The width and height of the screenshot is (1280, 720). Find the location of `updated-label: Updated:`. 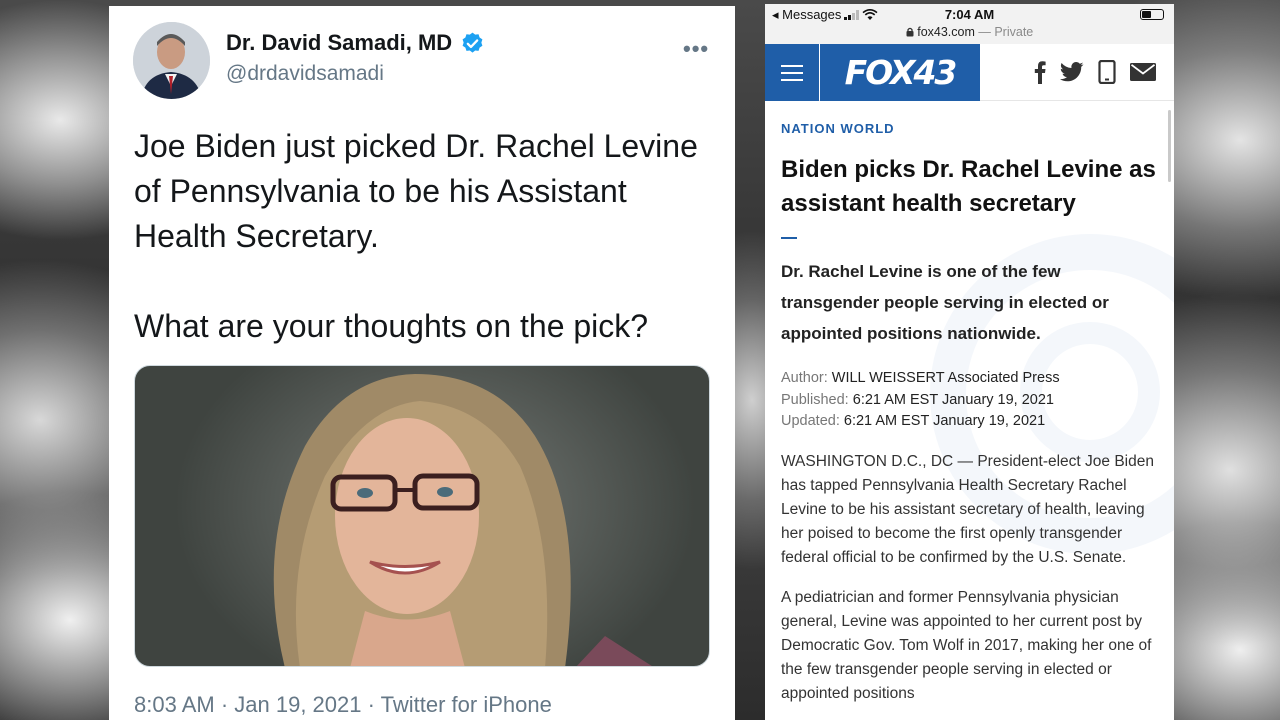

updated-label: Updated: is located at coordinates (810, 421).